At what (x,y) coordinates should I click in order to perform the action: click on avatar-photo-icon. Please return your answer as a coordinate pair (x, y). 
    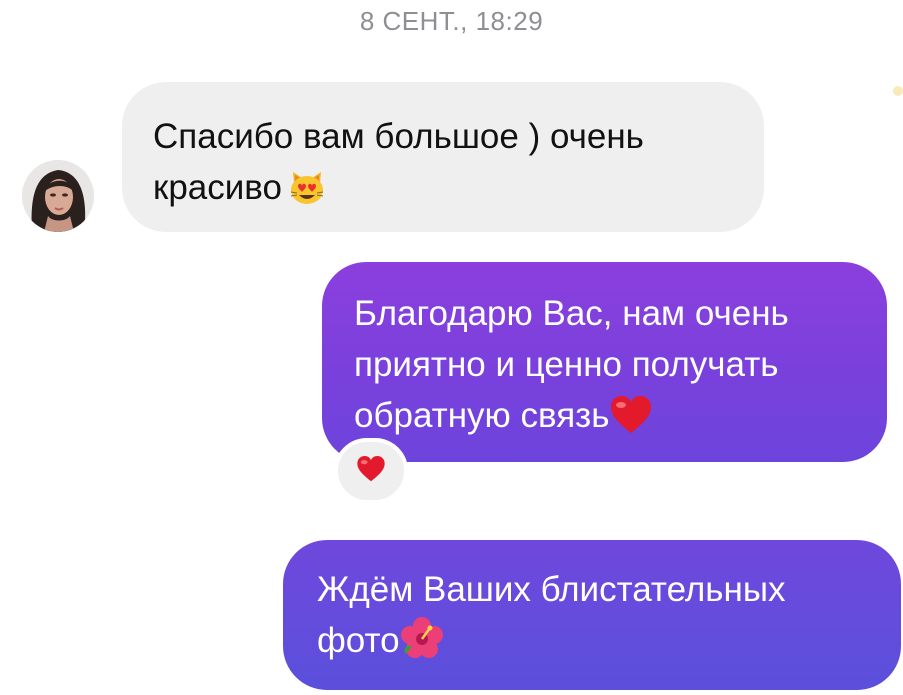
    Looking at the image, I should click on (58, 196).